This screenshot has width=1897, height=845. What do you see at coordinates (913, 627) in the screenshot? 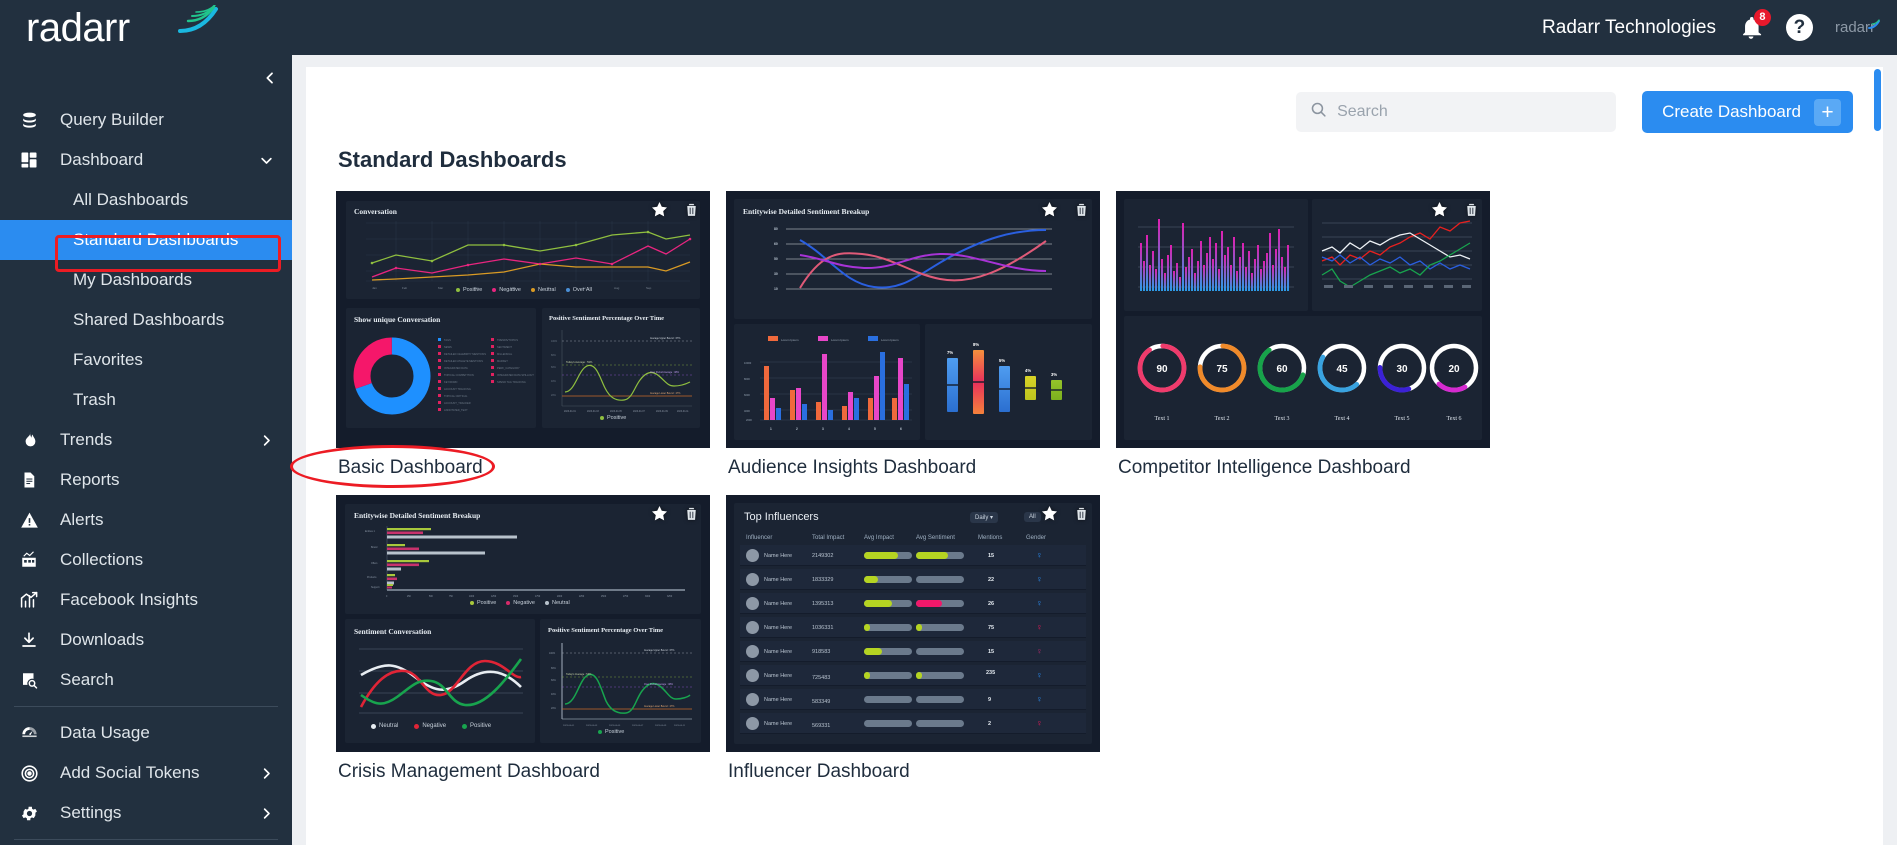
I see `table-row: Name Here 1036331 75 ♀` at bounding box center [913, 627].